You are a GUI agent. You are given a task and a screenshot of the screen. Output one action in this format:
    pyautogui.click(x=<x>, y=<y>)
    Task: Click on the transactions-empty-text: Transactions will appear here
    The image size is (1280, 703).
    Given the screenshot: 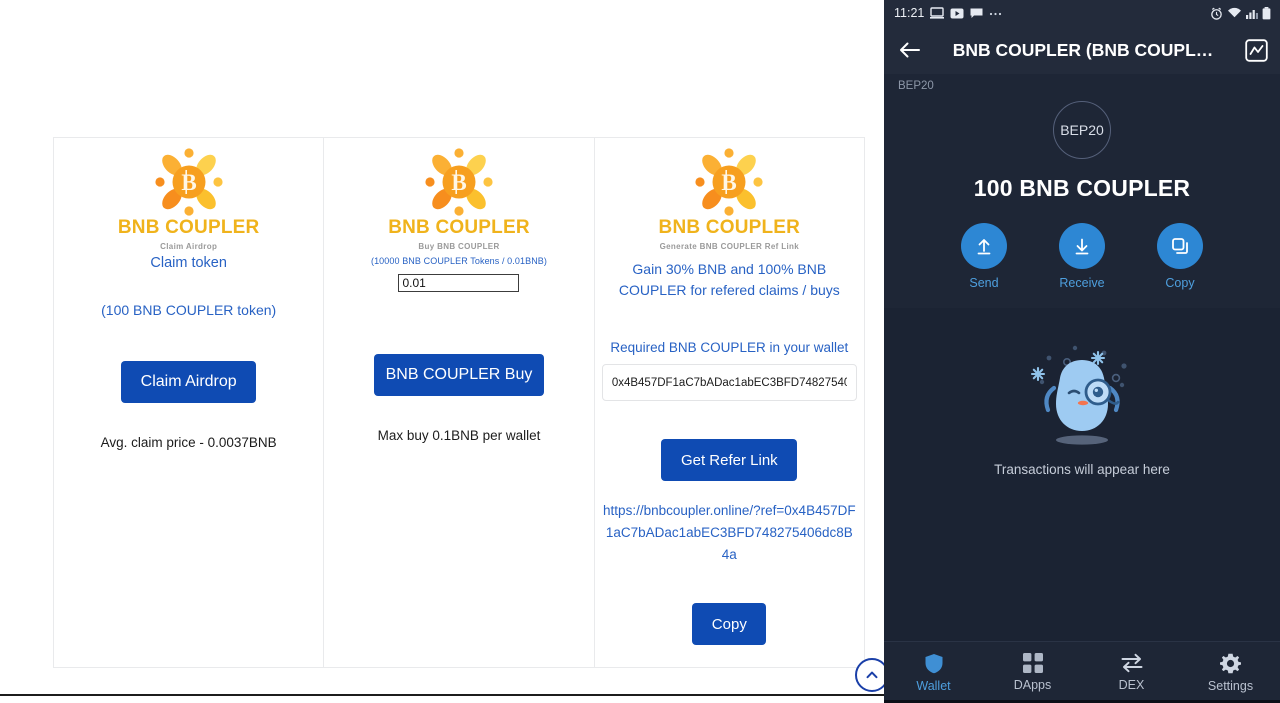 What is the action you would take?
    pyautogui.click(x=1082, y=469)
    